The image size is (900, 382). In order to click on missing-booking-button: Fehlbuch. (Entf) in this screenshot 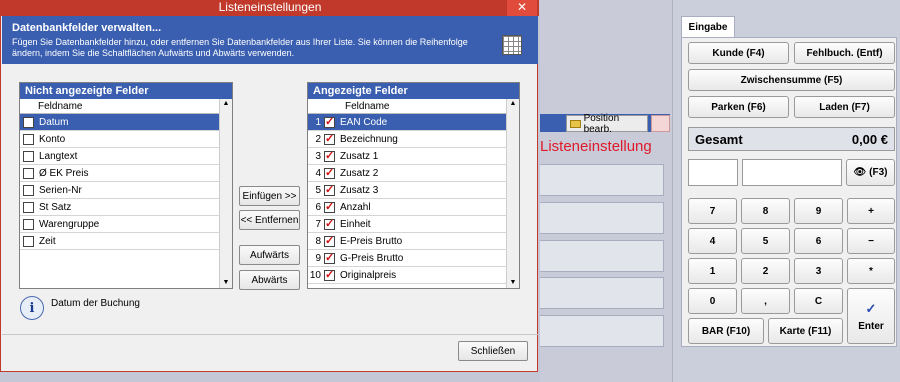, I will do `click(844, 53)`.